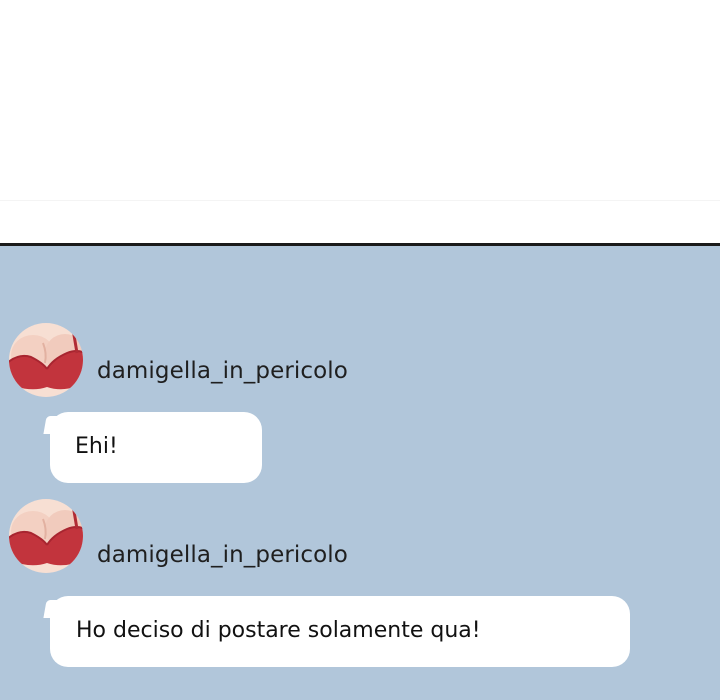 The height and width of the screenshot is (700, 720). Describe the element at coordinates (152, 447) in the screenshot. I see `message-bubble: Ehi!` at that location.